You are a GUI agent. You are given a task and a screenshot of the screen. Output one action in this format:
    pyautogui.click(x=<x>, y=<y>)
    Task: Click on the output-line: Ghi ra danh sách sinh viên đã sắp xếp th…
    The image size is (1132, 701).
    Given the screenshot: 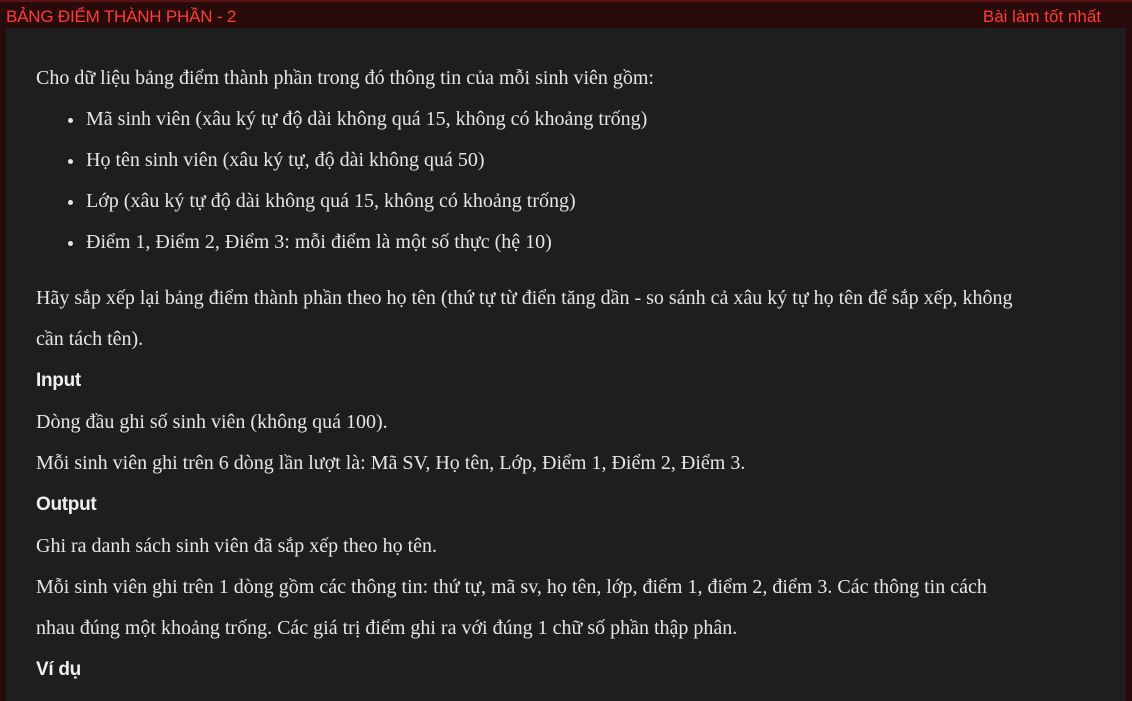 What is the action you would take?
    pyautogui.click(x=237, y=546)
    